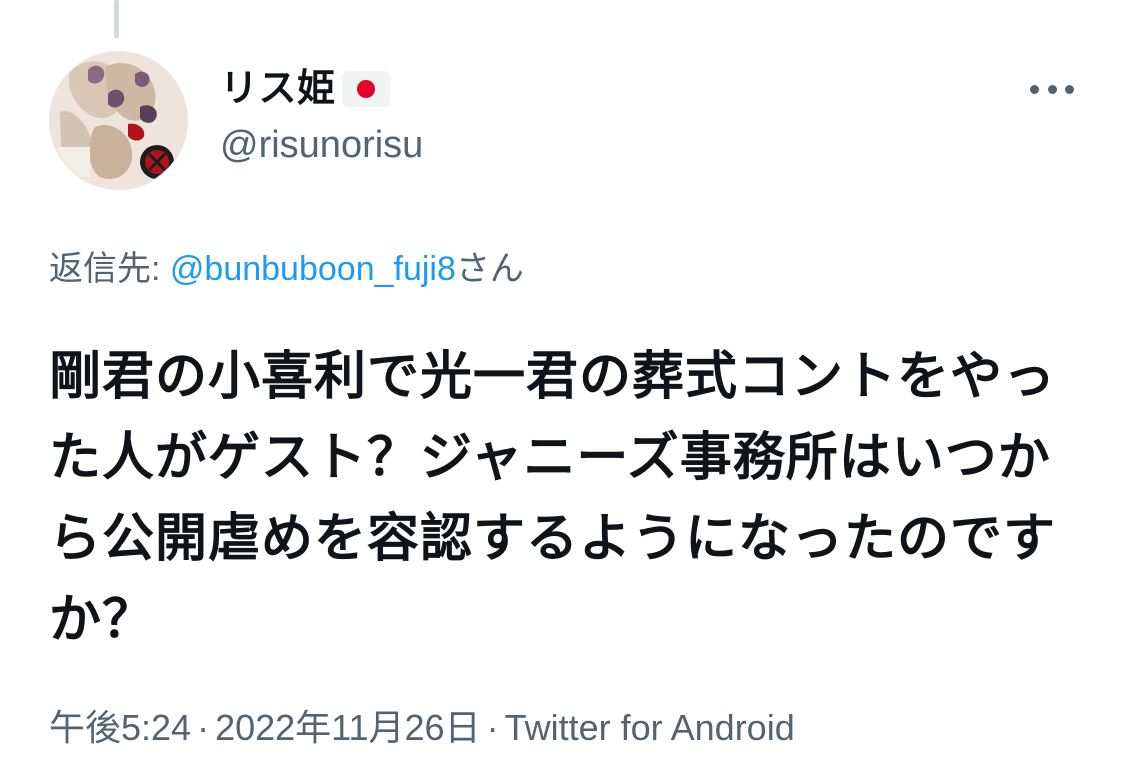 The height and width of the screenshot is (778, 1125). What do you see at coordinates (109, 269) in the screenshot?
I see `reply-prefix: 返信先:` at bounding box center [109, 269].